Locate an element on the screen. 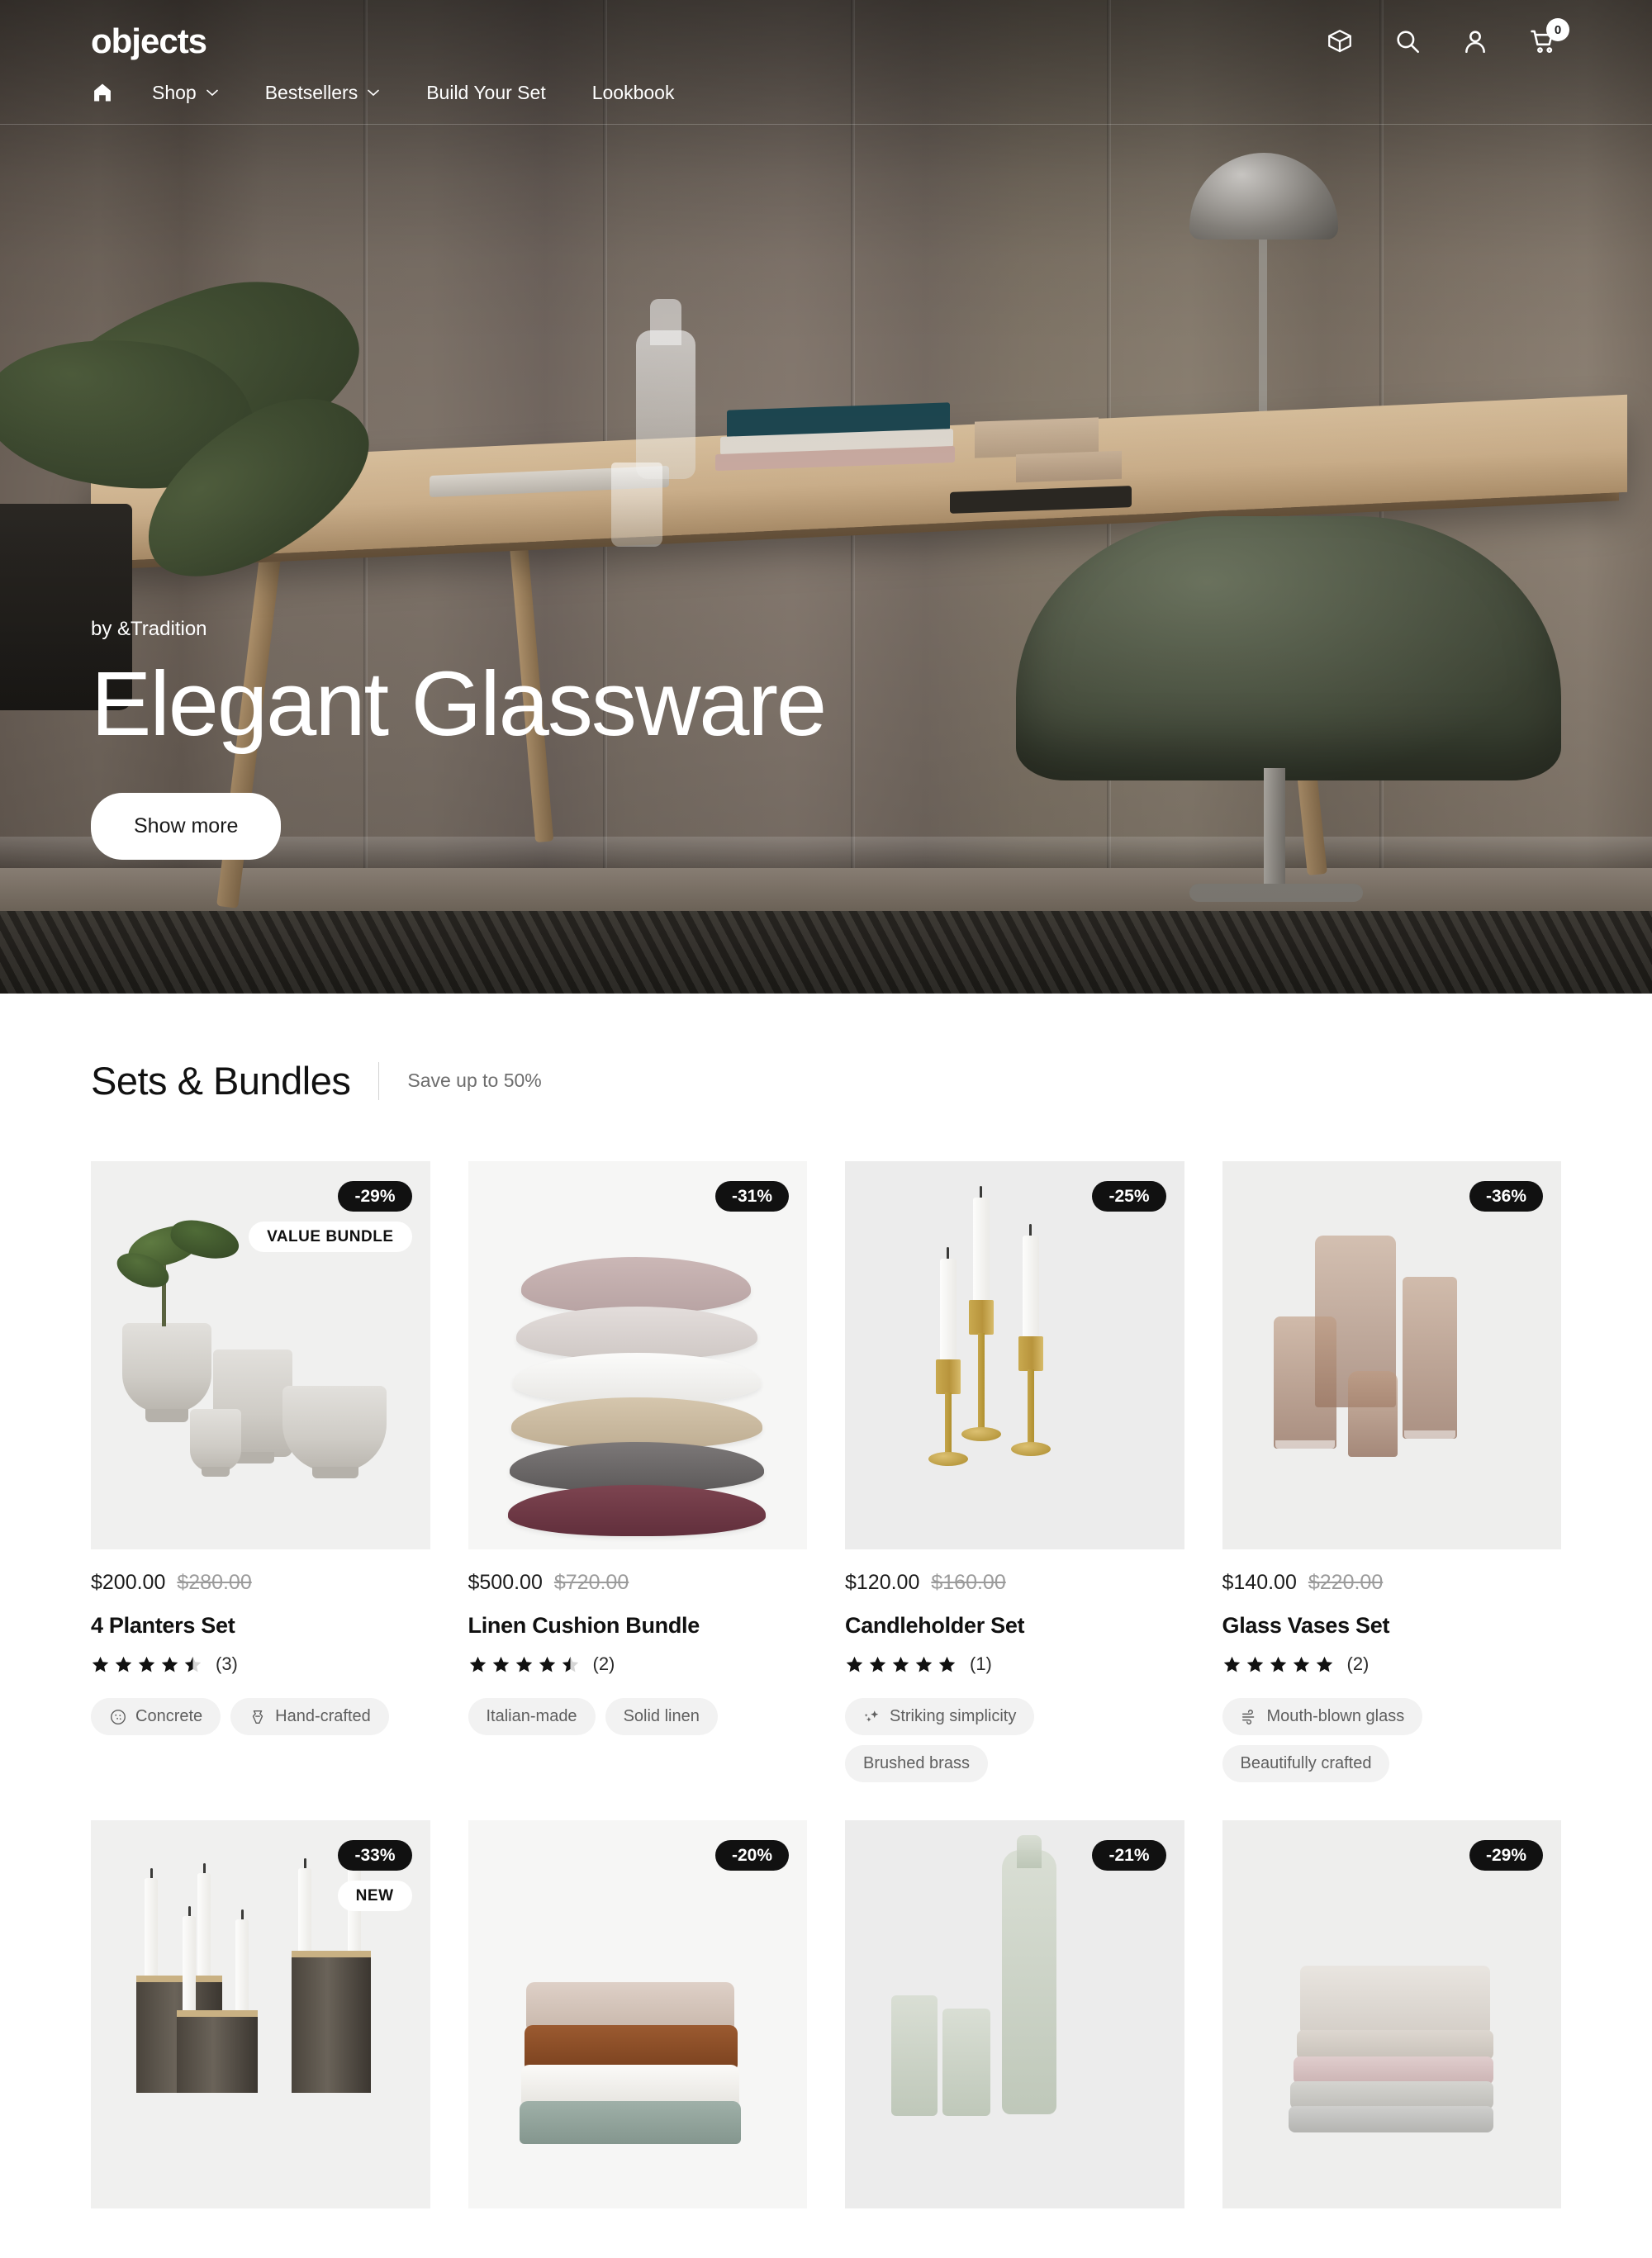  candleholders-artwork is located at coordinates (1014, 1355).